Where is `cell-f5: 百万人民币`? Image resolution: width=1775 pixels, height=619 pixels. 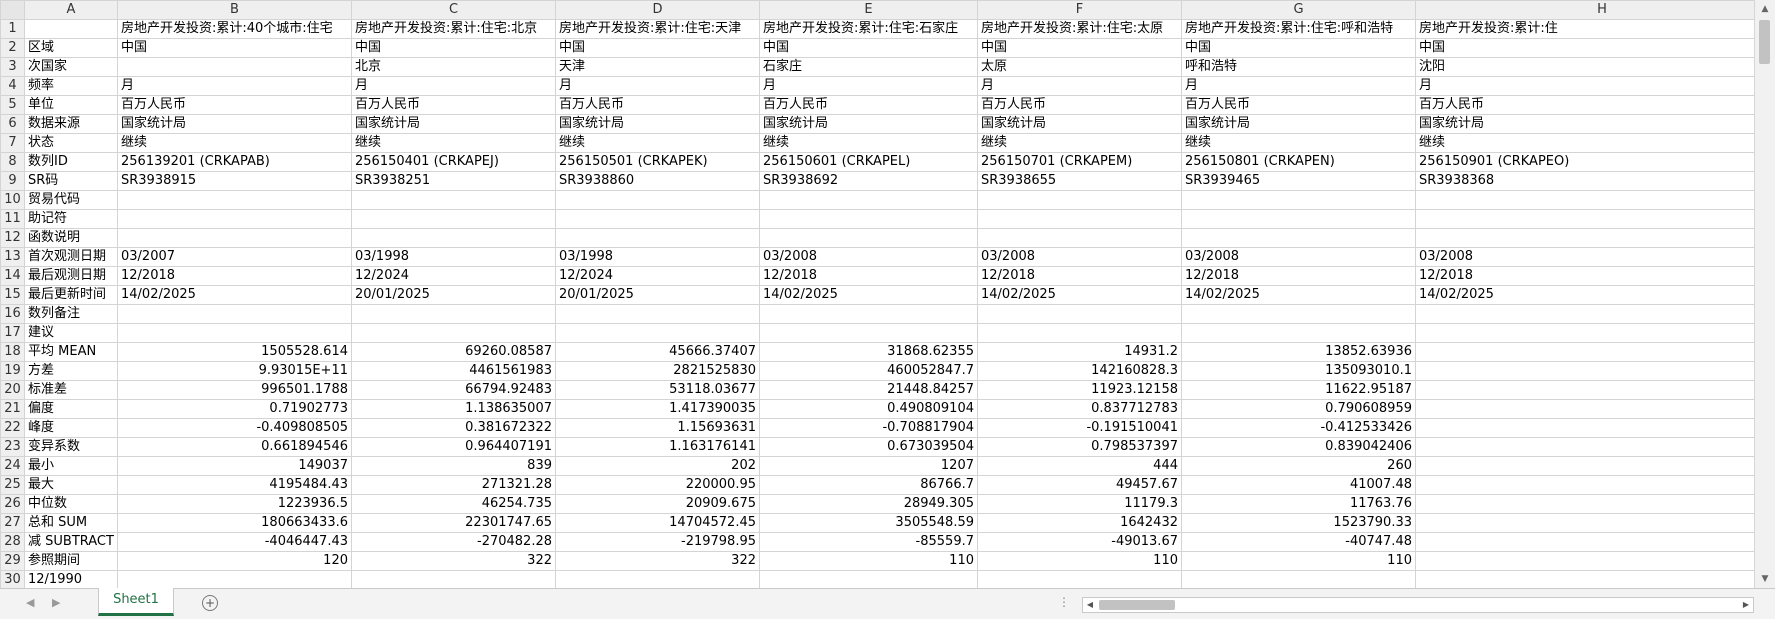 cell-f5: 百万人民币 is located at coordinates (1079, 105).